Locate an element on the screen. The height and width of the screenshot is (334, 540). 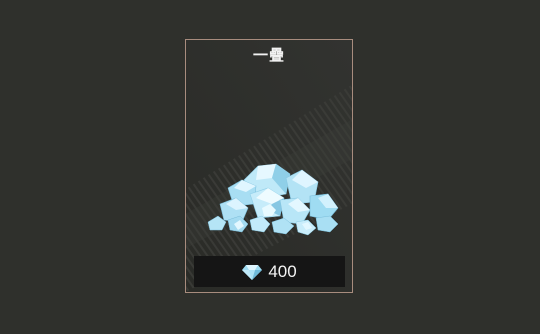
card-title: 一疊 is located at coordinates (268, 55).